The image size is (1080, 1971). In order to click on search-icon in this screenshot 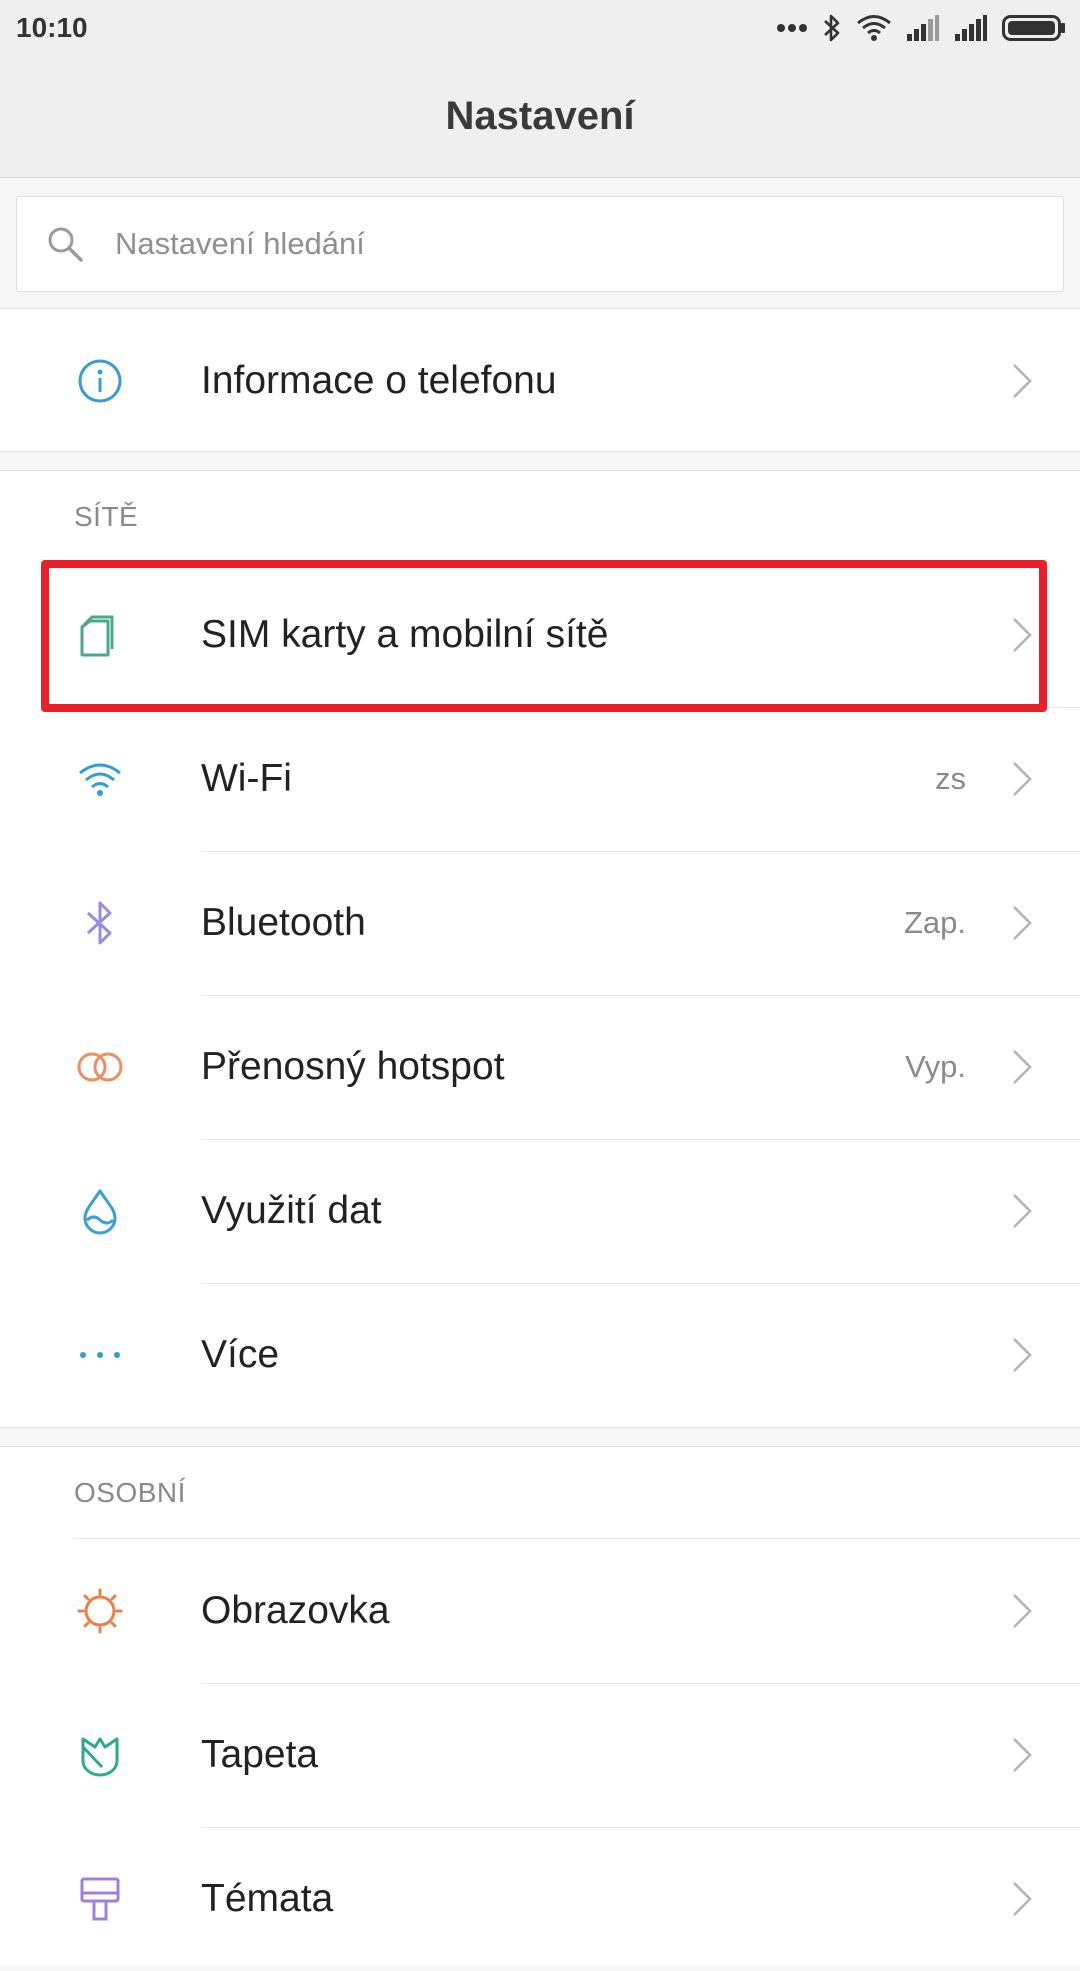, I will do `click(65, 244)`.